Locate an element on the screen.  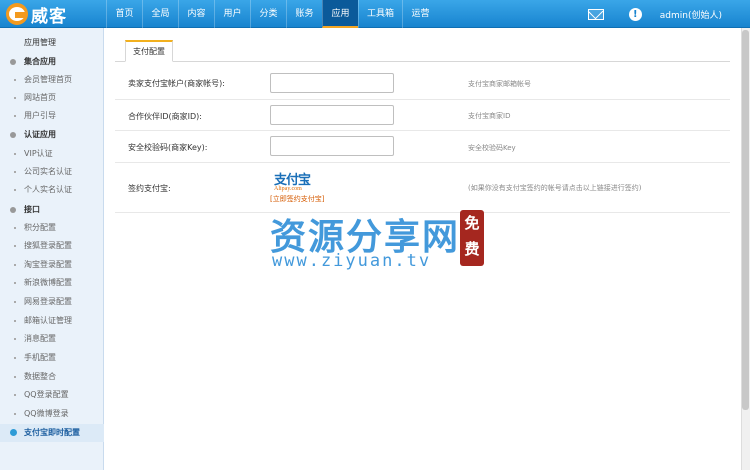
sidebar-item-company-auth: 公司实名认证 is located at coordinates (52, 172).